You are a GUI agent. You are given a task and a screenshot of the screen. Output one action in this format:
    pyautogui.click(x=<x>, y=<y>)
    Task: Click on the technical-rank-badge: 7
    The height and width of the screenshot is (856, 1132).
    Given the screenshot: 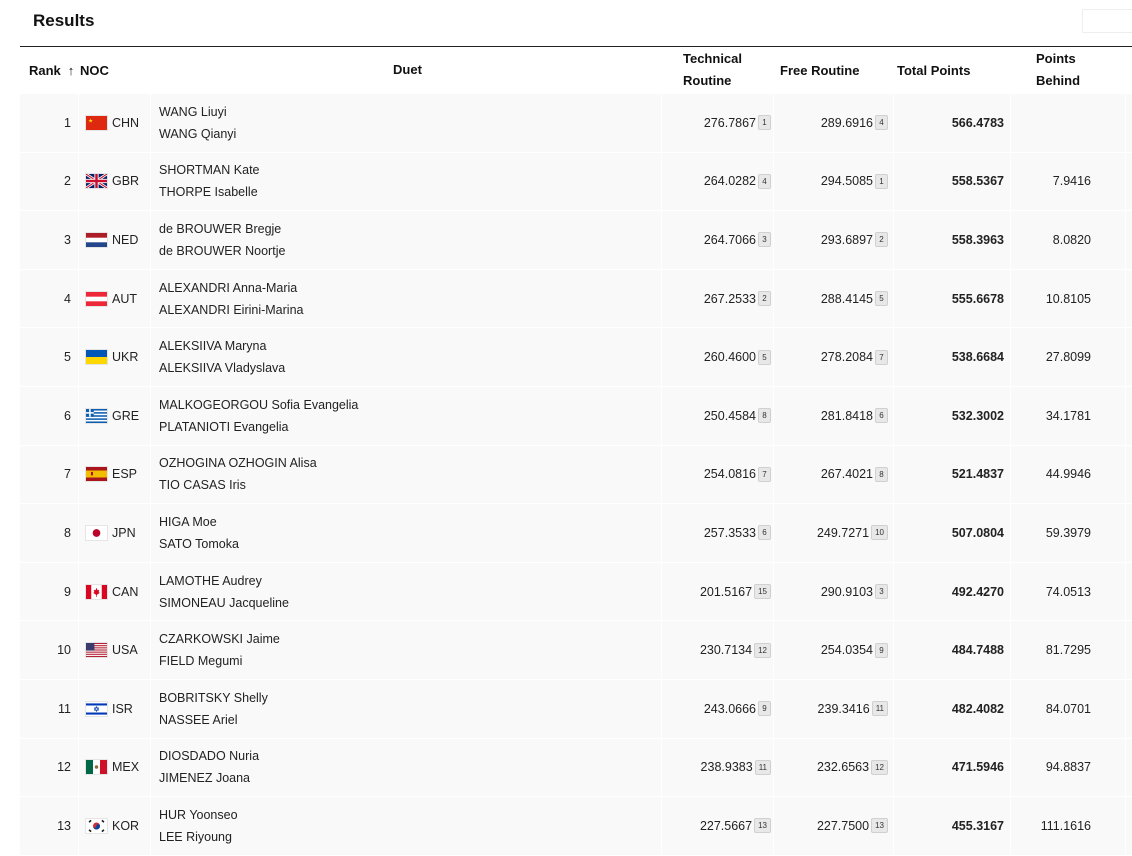 What is the action you would take?
    pyautogui.click(x=764, y=474)
    